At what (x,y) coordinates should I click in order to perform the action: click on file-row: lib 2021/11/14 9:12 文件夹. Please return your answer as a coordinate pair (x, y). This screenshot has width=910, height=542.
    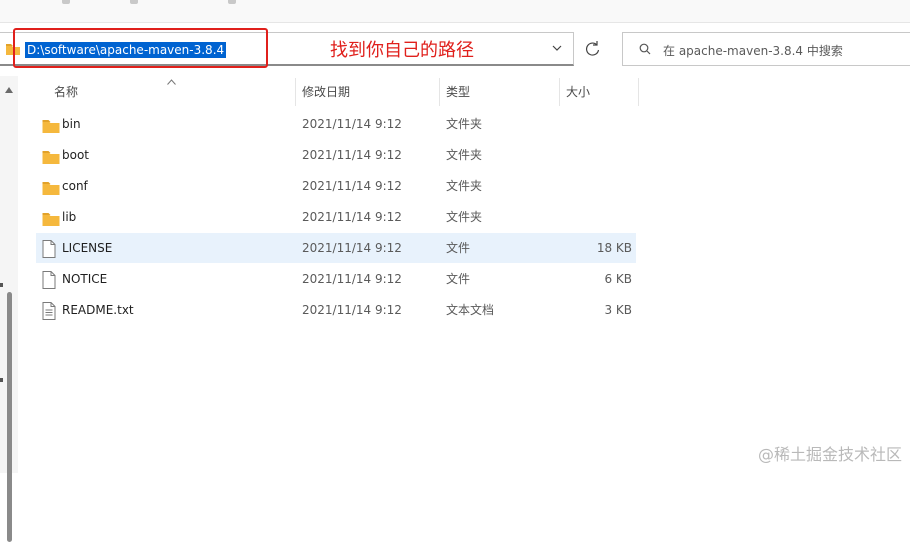
    Looking at the image, I should click on (336, 217).